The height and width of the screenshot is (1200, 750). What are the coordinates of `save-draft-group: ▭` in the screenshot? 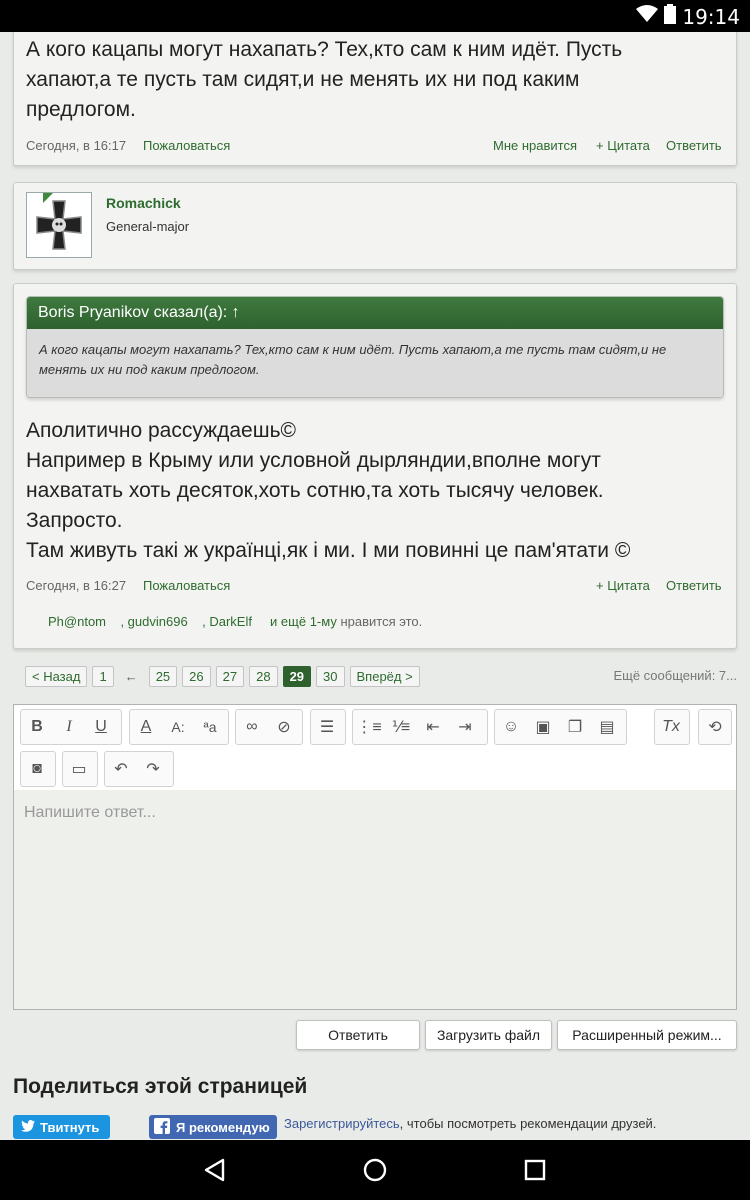 It's located at (80, 769).